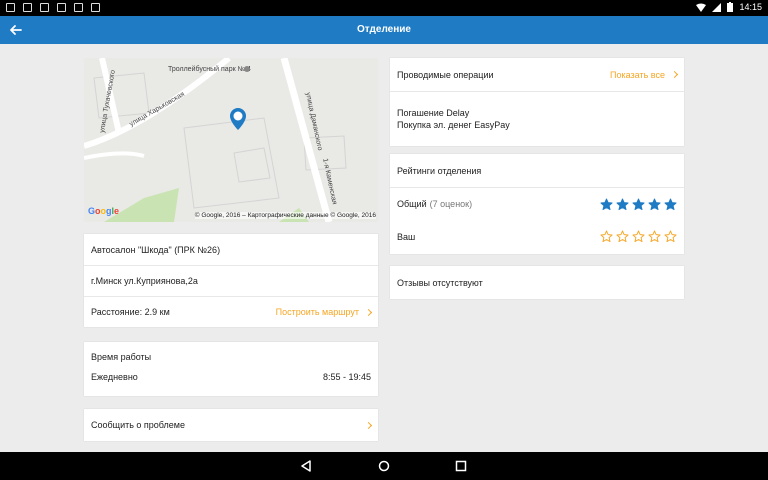 Image resolution: width=768 pixels, height=480 pixels. What do you see at coordinates (317, 312) in the screenshot?
I see `build-route-label: Построить маршрут` at bounding box center [317, 312].